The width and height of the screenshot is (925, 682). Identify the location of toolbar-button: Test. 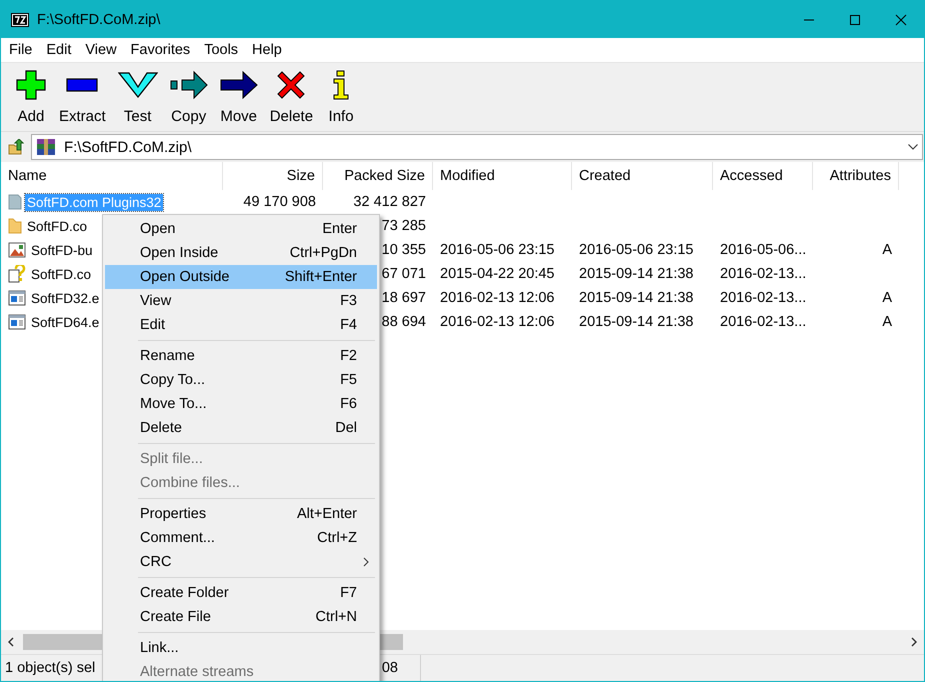
(138, 97).